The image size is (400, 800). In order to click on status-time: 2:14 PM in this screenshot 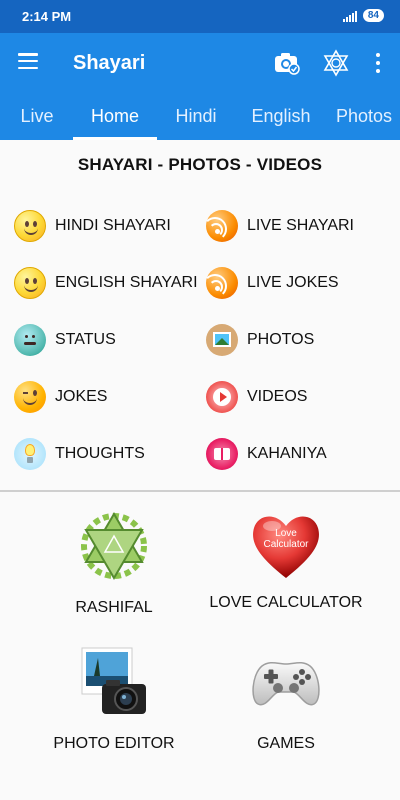, I will do `click(47, 16)`.